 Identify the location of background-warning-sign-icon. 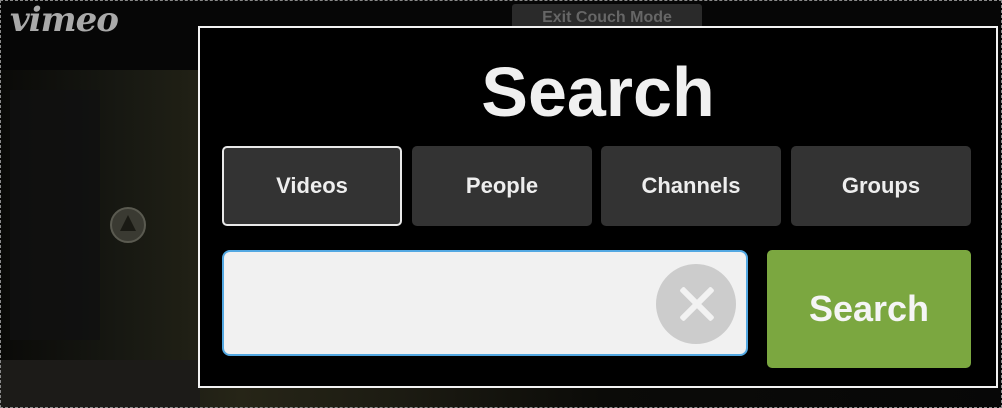
(128, 225).